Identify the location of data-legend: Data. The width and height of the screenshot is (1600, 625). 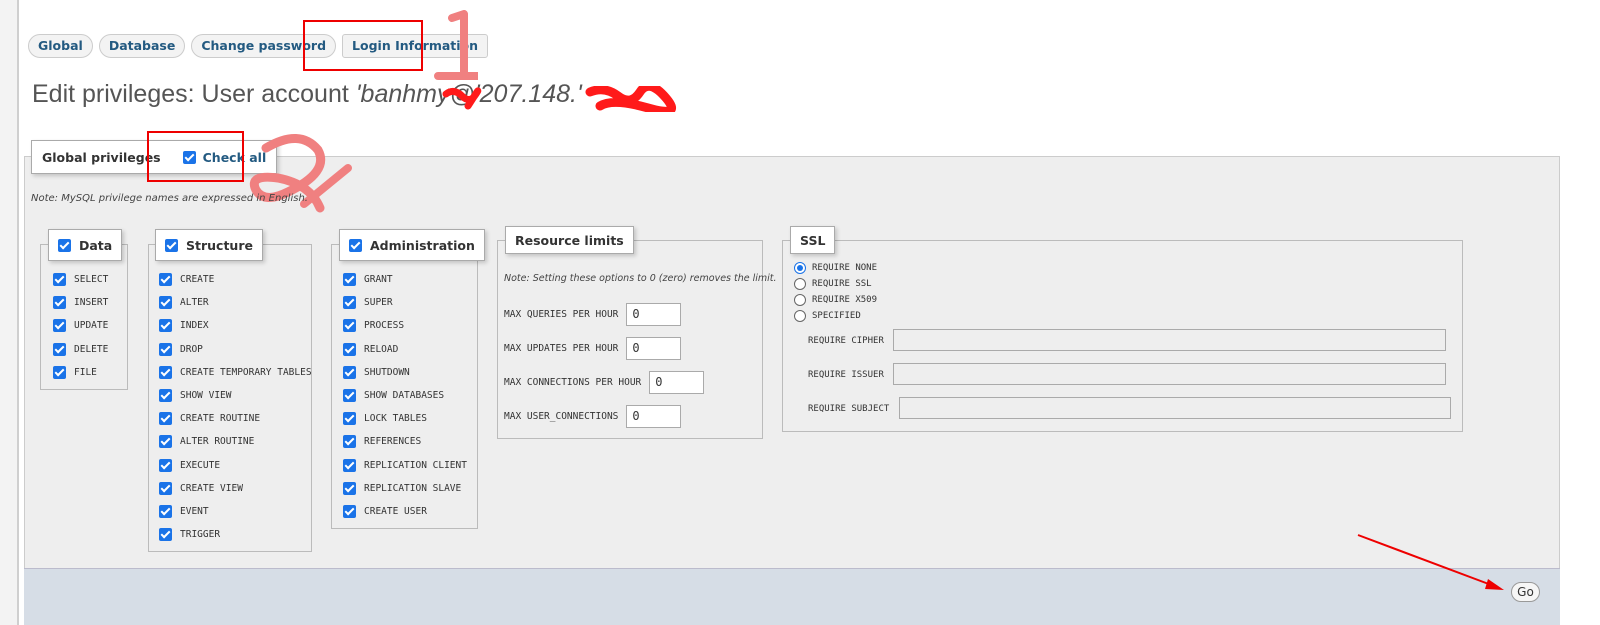
(85, 245).